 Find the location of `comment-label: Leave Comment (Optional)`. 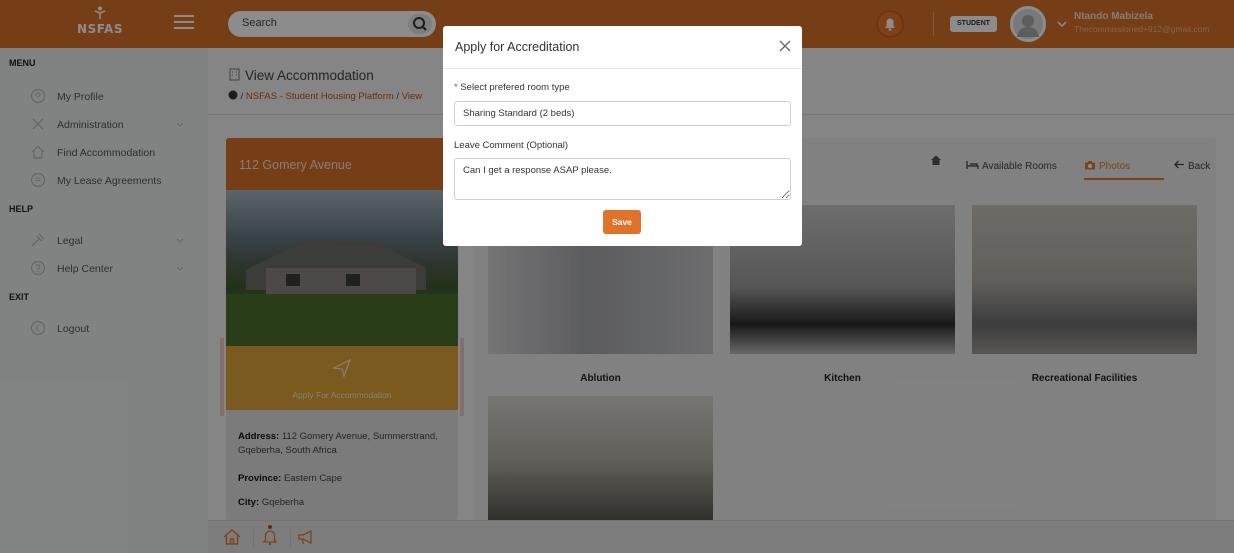

comment-label: Leave Comment (Optional) is located at coordinates (511, 145).